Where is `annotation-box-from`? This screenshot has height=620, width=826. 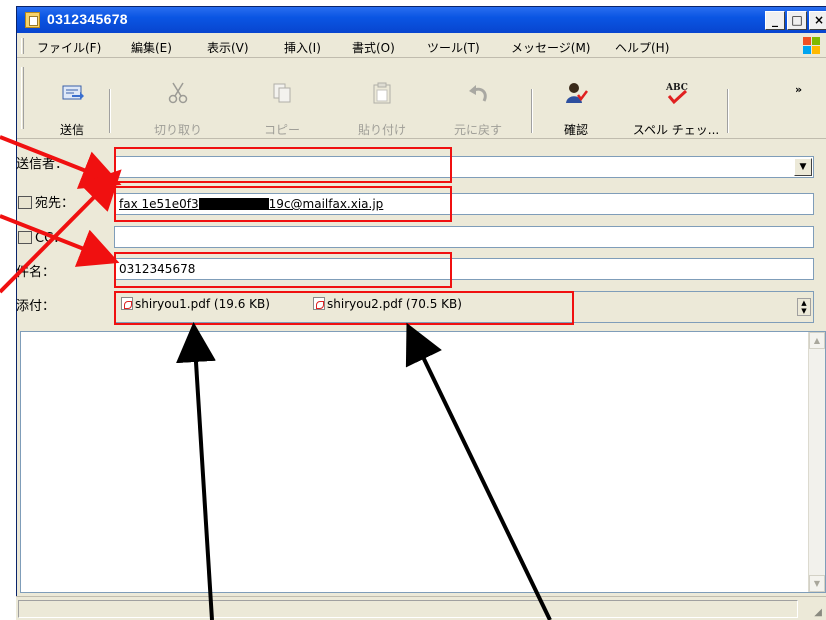
annotation-box-from is located at coordinates (283, 165).